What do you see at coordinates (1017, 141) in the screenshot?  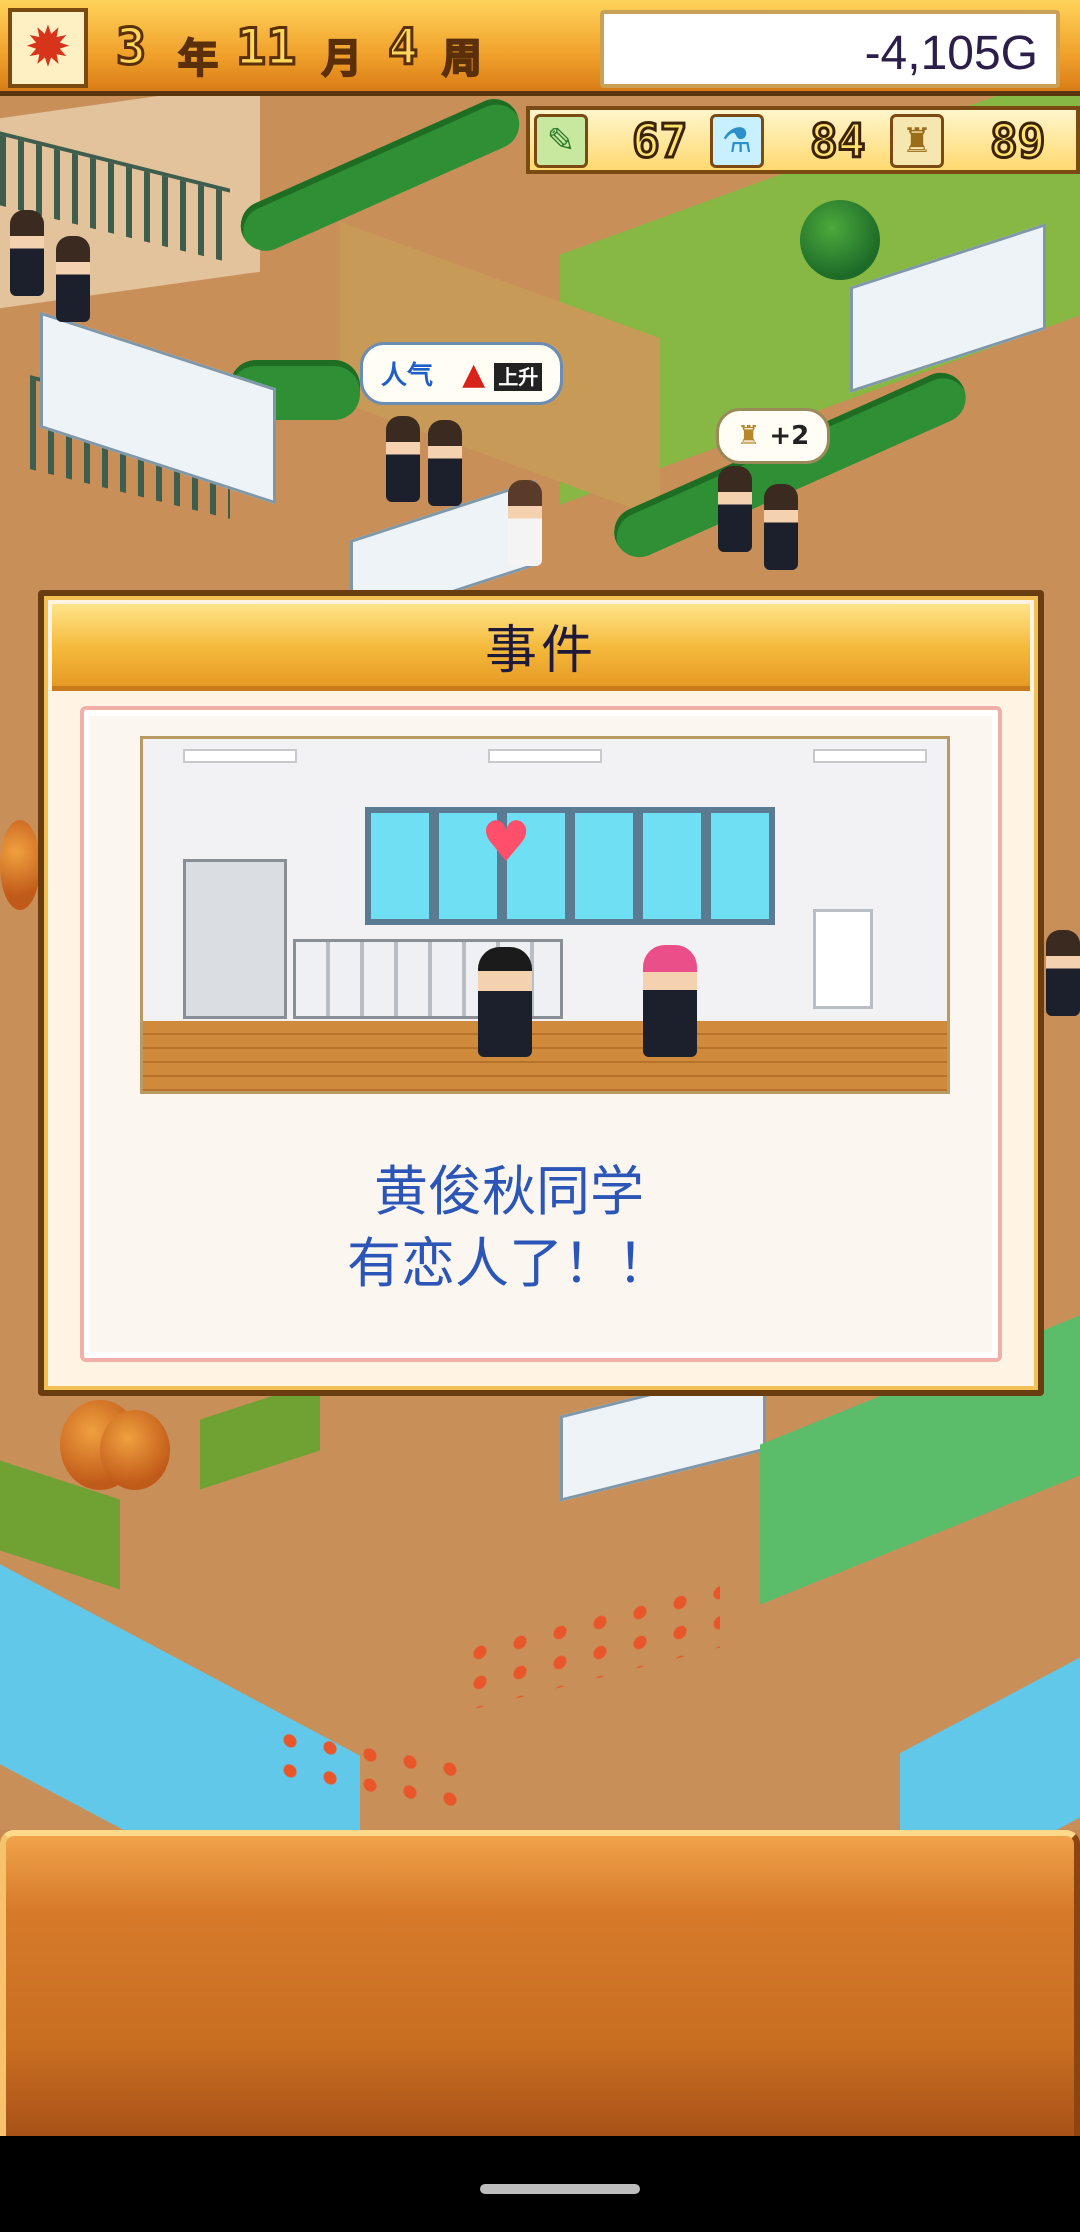 I see `sports-stat-value: 89` at bounding box center [1017, 141].